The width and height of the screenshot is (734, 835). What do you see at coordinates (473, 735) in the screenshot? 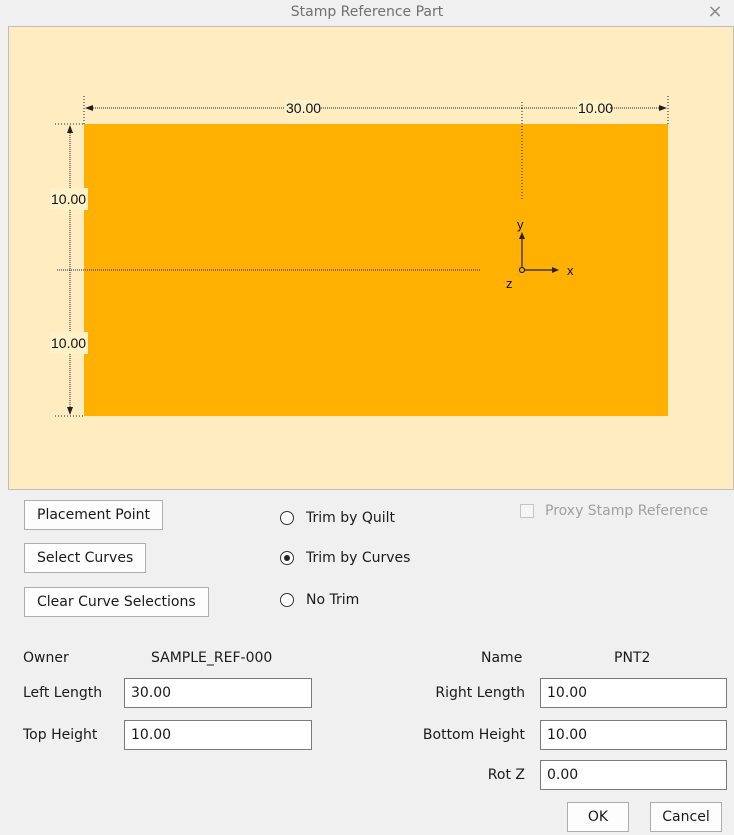
I see `bottom-height-label: Bottom Height` at bounding box center [473, 735].